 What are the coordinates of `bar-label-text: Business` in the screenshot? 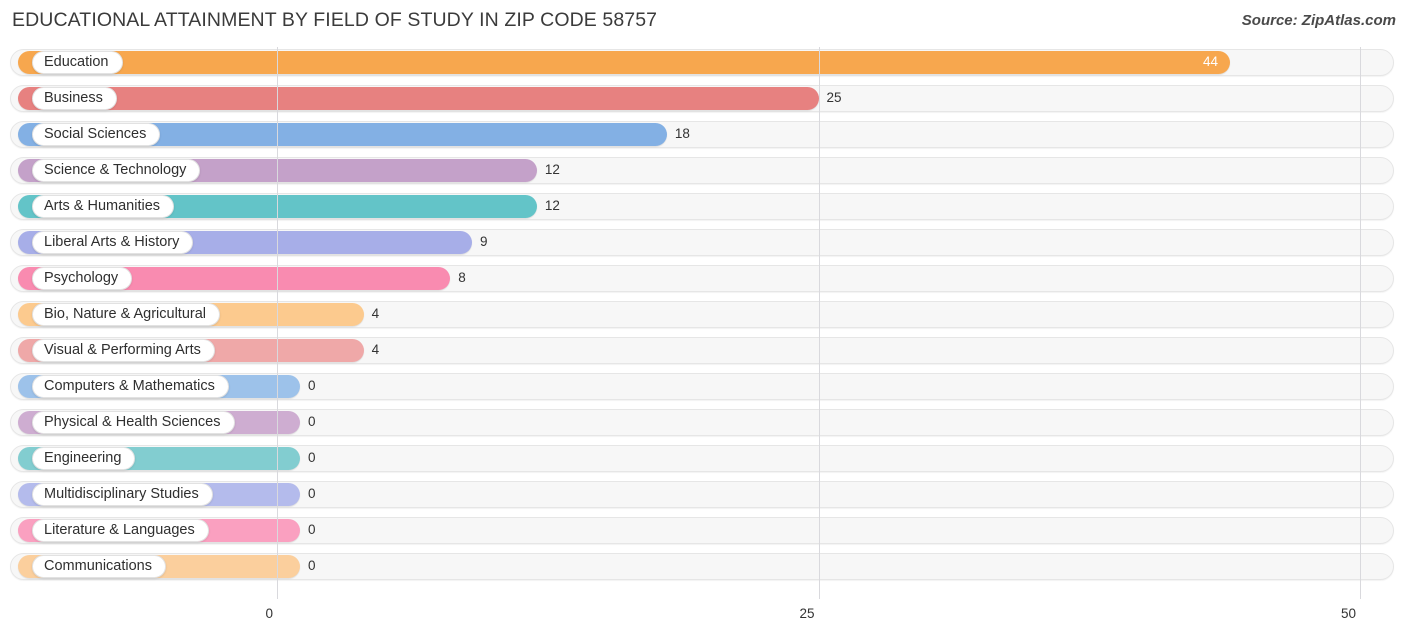 It's located at (73, 98).